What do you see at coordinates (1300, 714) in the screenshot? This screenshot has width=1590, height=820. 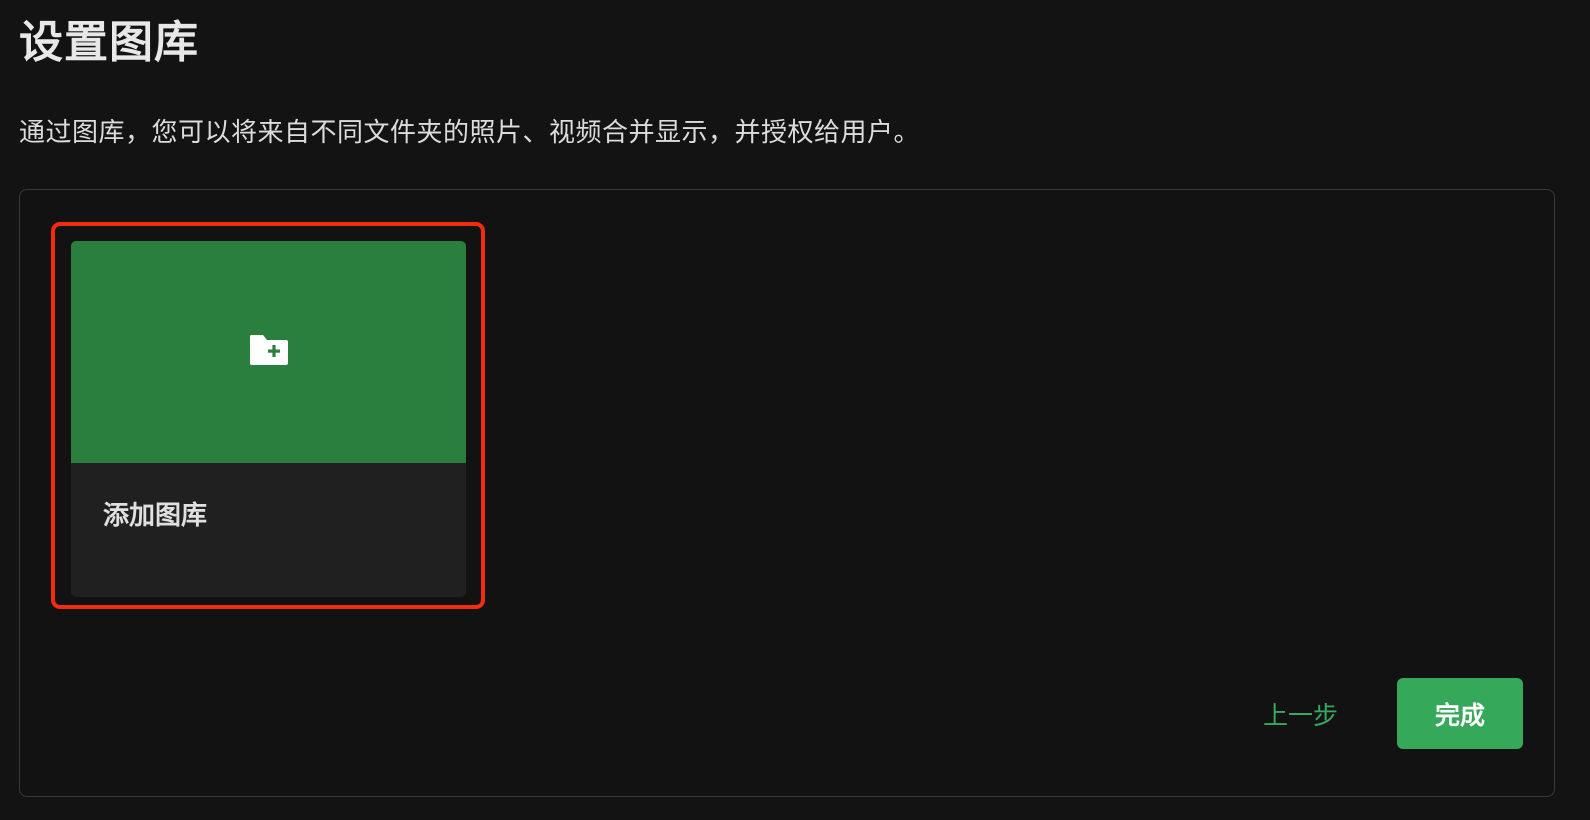 I see `back-button: 上一步` at bounding box center [1300, 714].